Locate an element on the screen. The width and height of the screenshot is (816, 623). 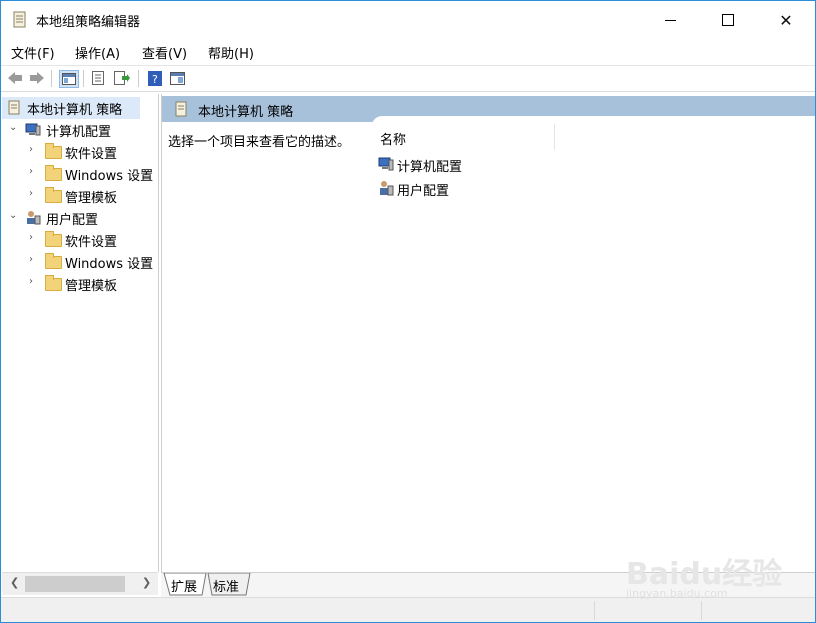
minimize-icon is located at coordinates (670, 20).